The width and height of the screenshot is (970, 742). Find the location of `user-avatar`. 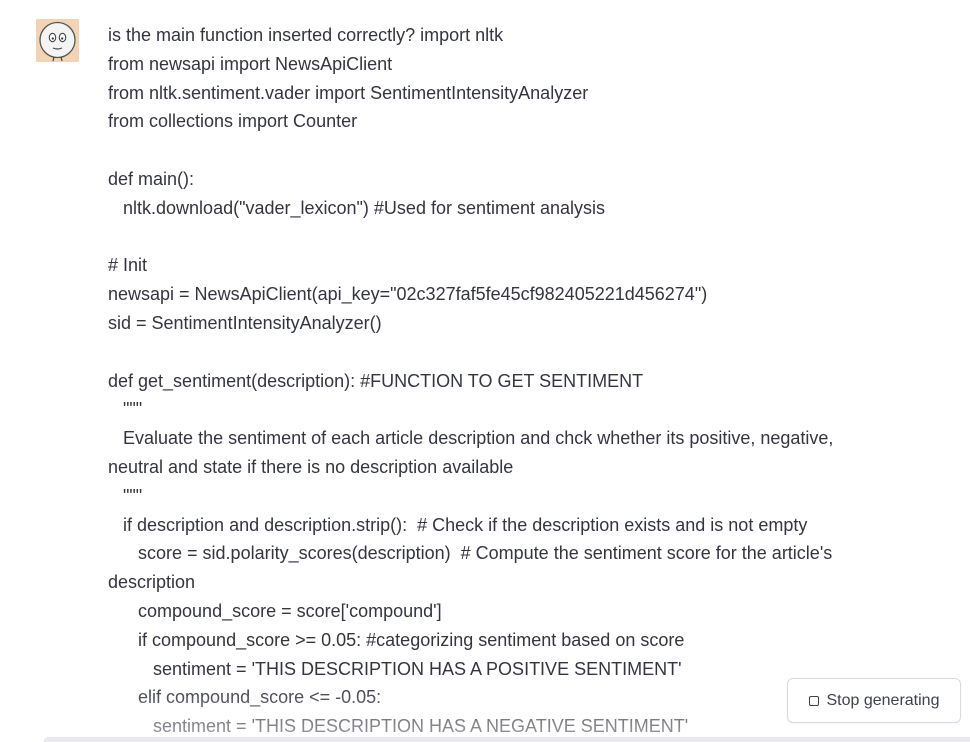

user-avatar is located at coordinates (57, 40).